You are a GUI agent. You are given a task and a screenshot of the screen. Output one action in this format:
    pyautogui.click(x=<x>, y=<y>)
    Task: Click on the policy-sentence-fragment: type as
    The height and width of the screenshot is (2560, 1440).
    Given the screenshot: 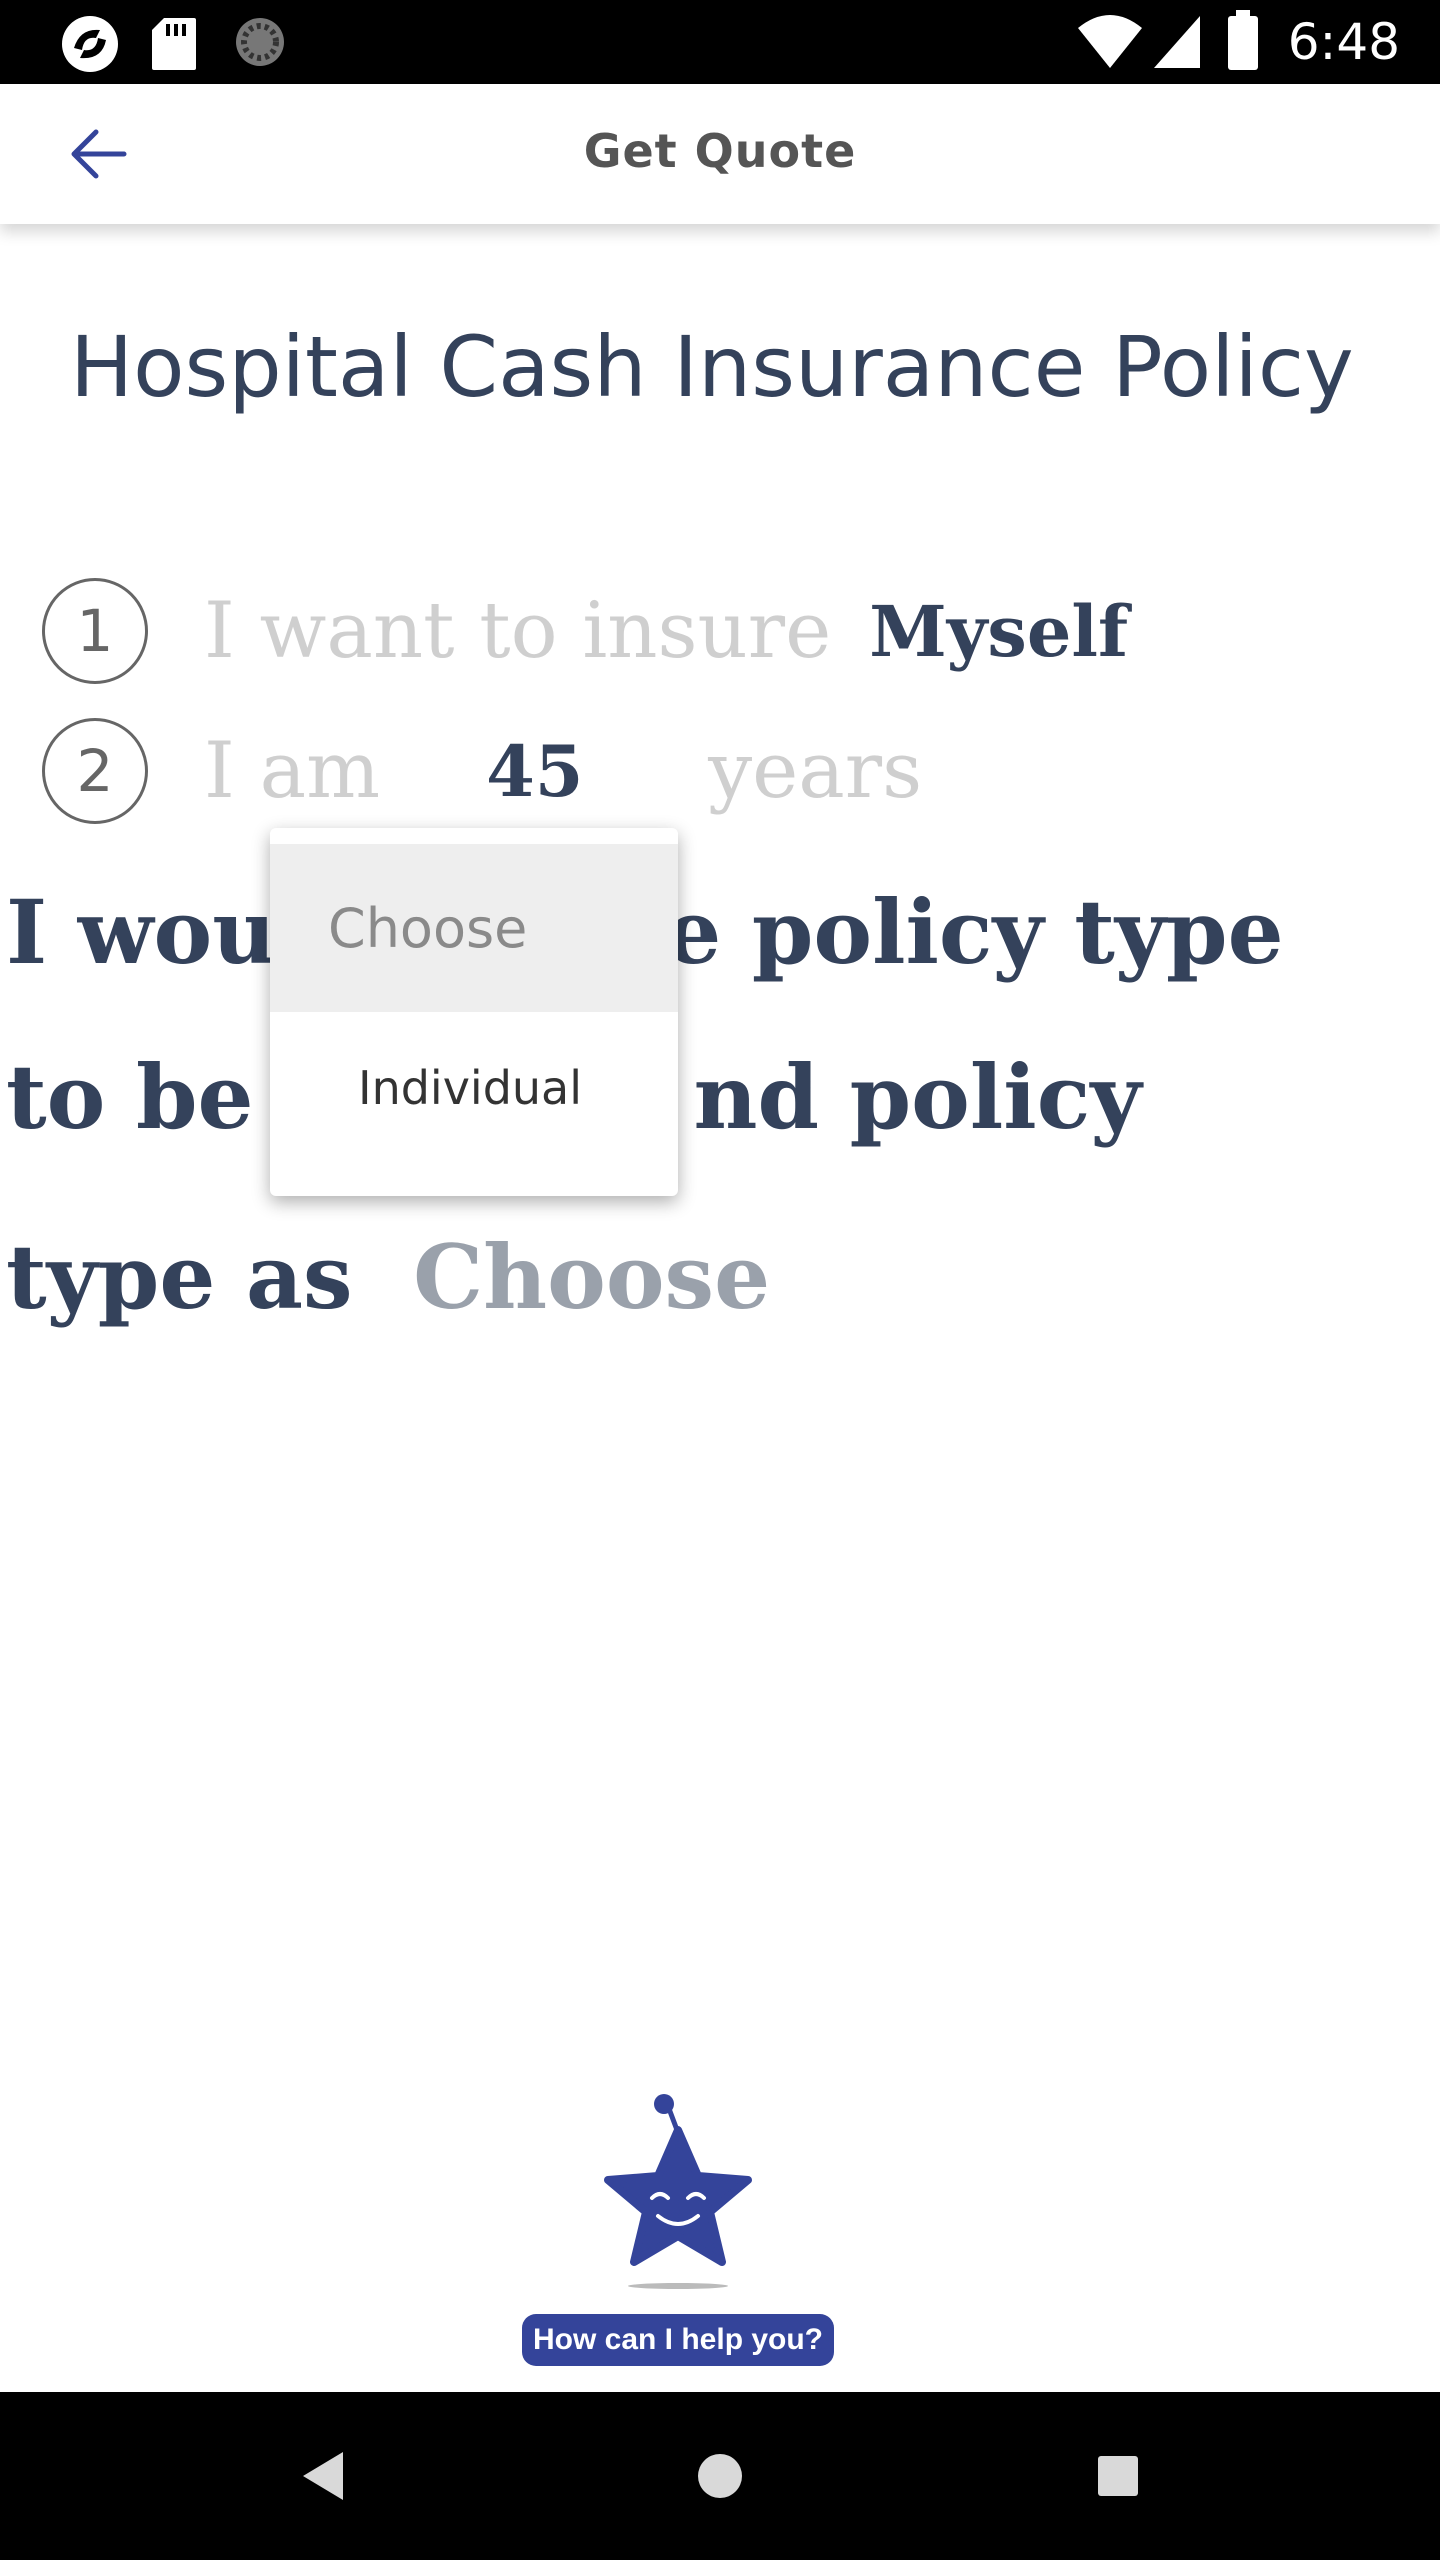 What is the action you would take?
    pyautogui.click(x=179, y=1277)
    